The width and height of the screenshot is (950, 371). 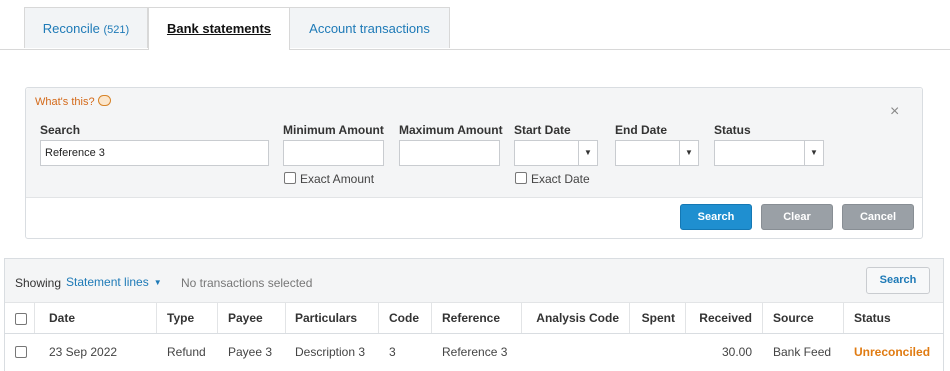 What do you see at coordinates (326, 318) in the screenshot?
I see `column-particulars: Particulars` at bounding box center [326, 318].